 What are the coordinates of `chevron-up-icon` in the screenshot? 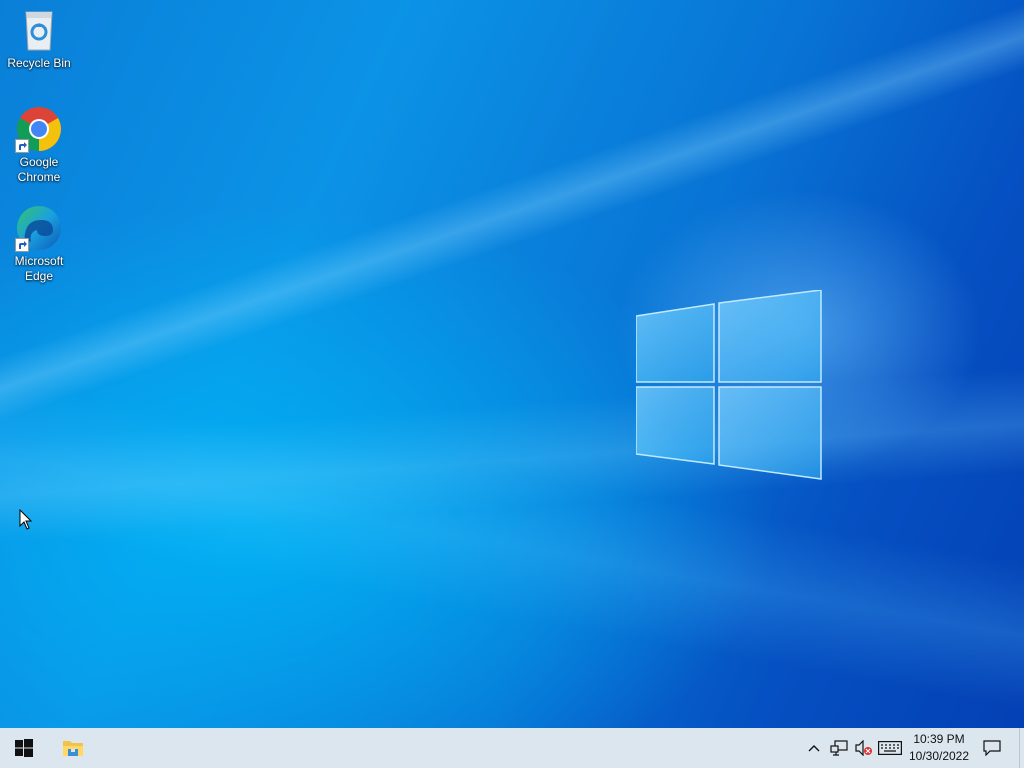 It's located at (814, 748).